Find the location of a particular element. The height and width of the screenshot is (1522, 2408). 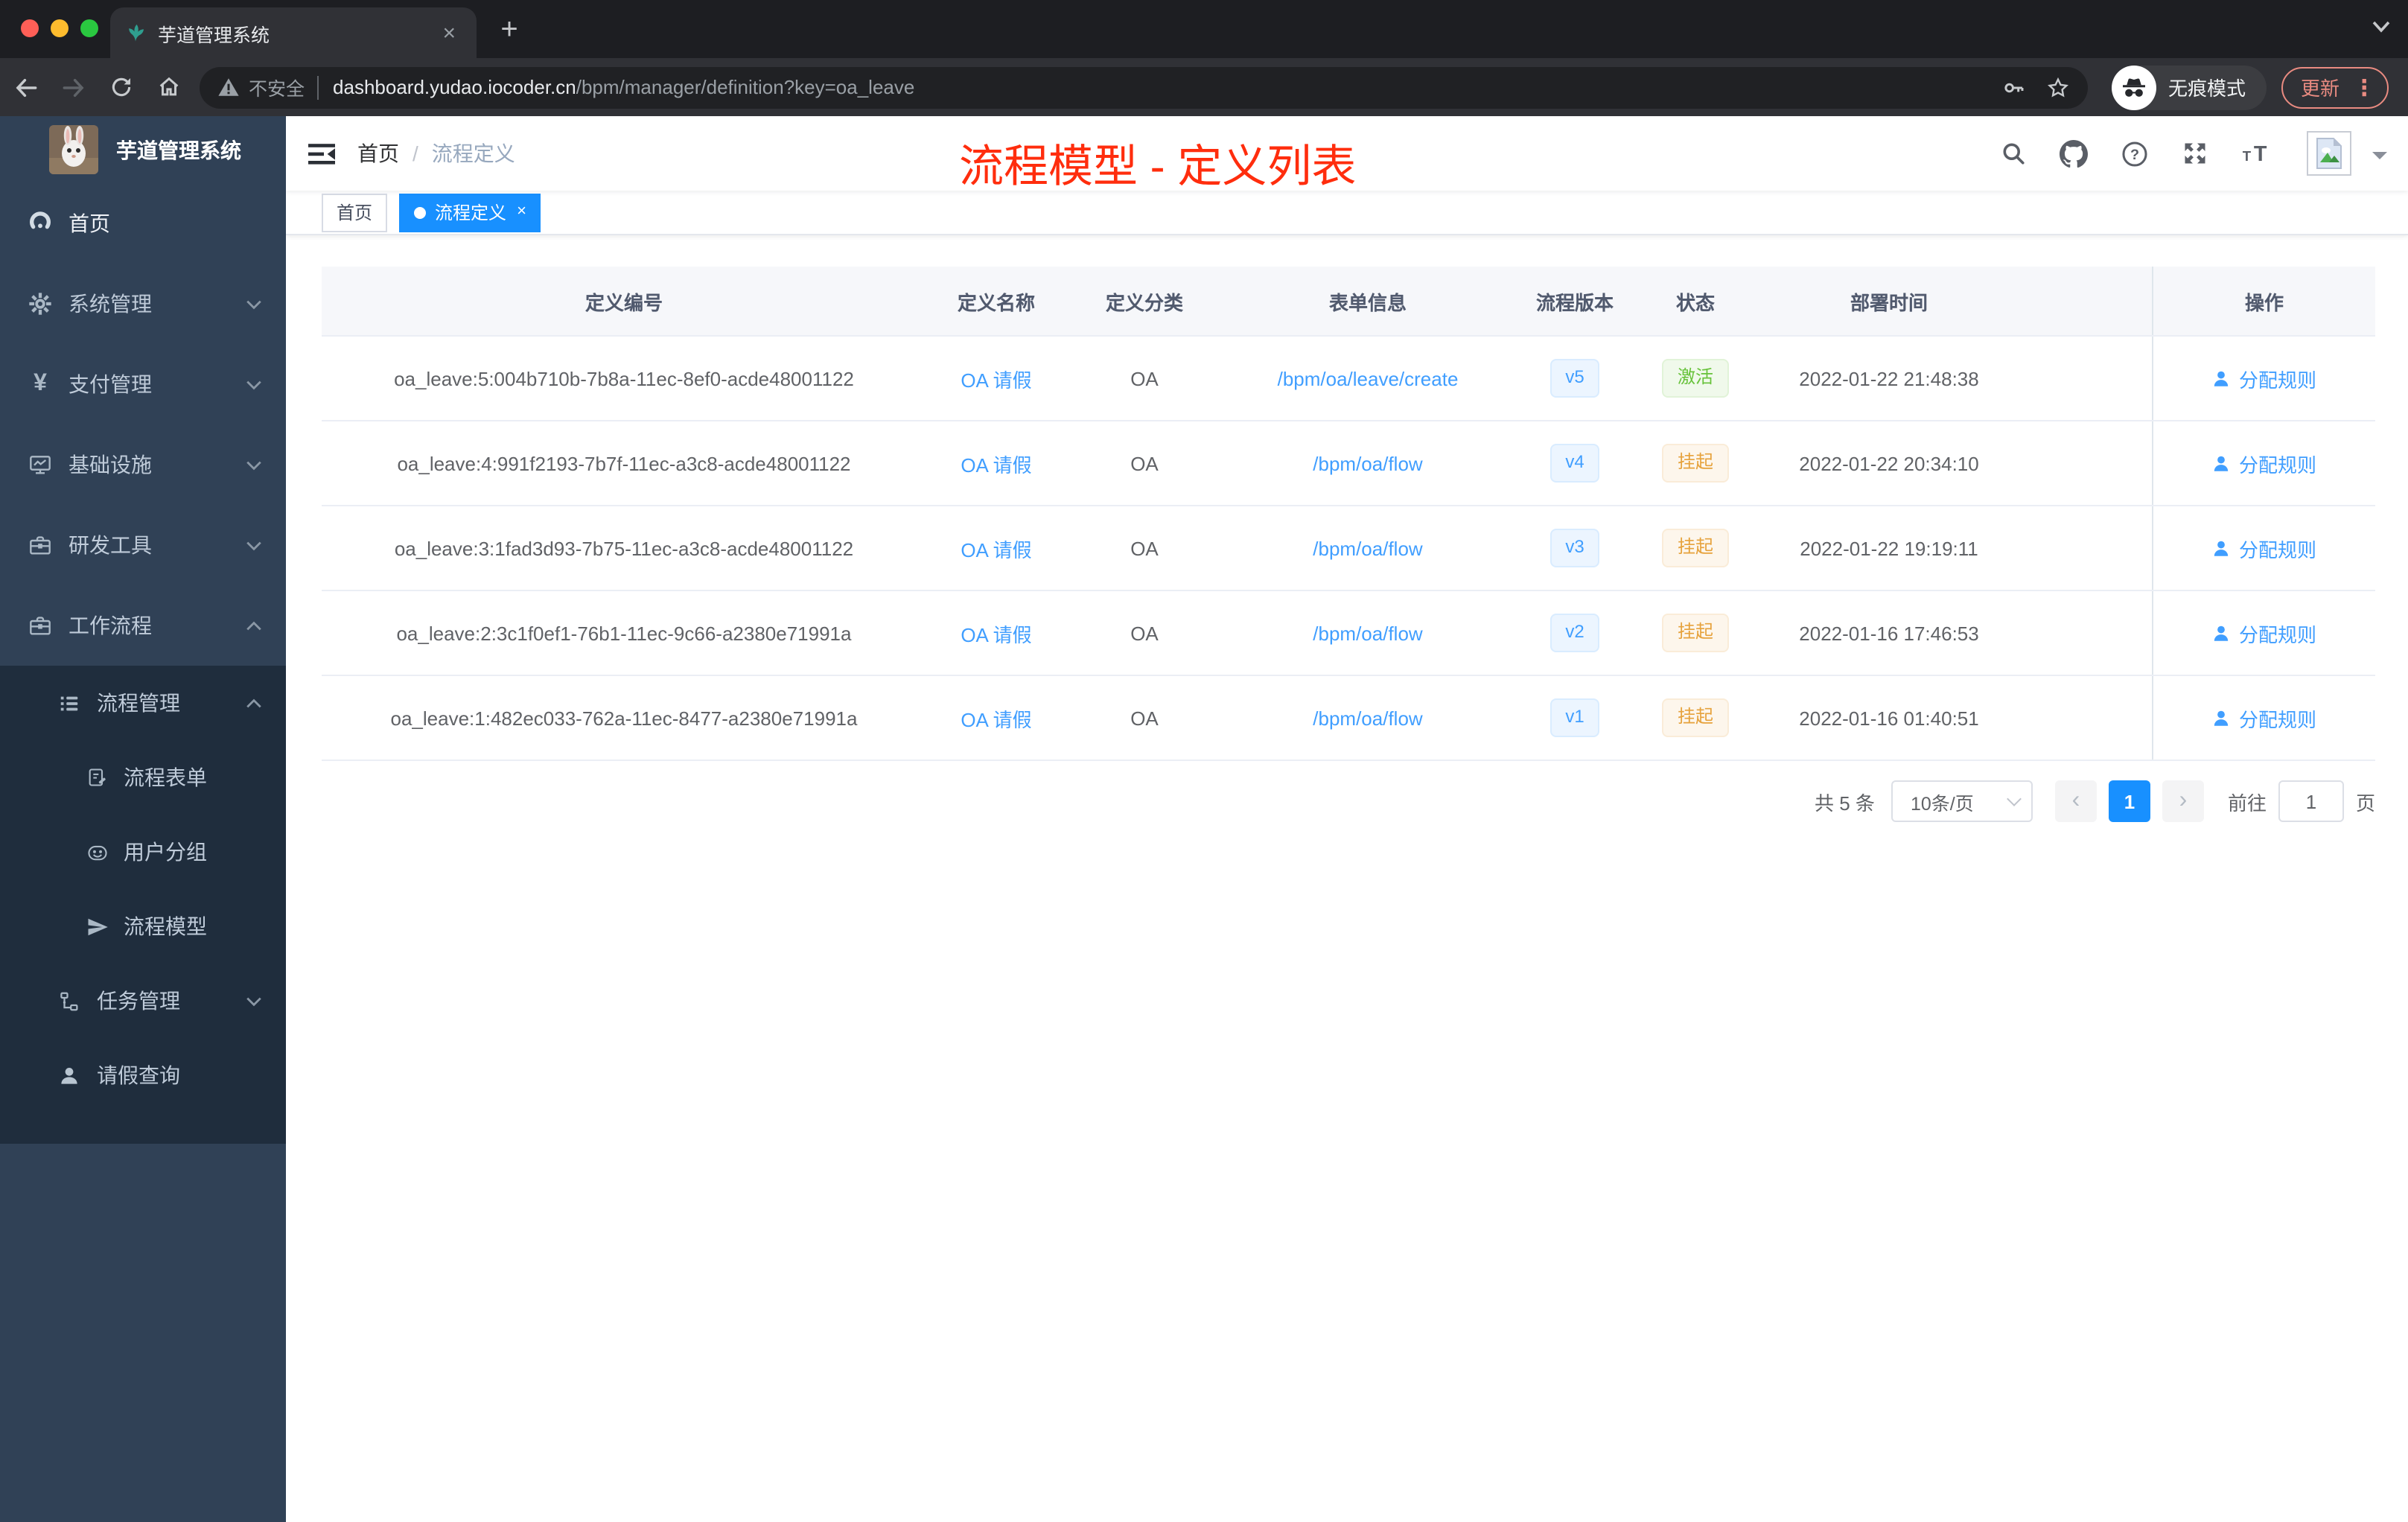

version-badge: v2 is located at coordinates (1574, 633).